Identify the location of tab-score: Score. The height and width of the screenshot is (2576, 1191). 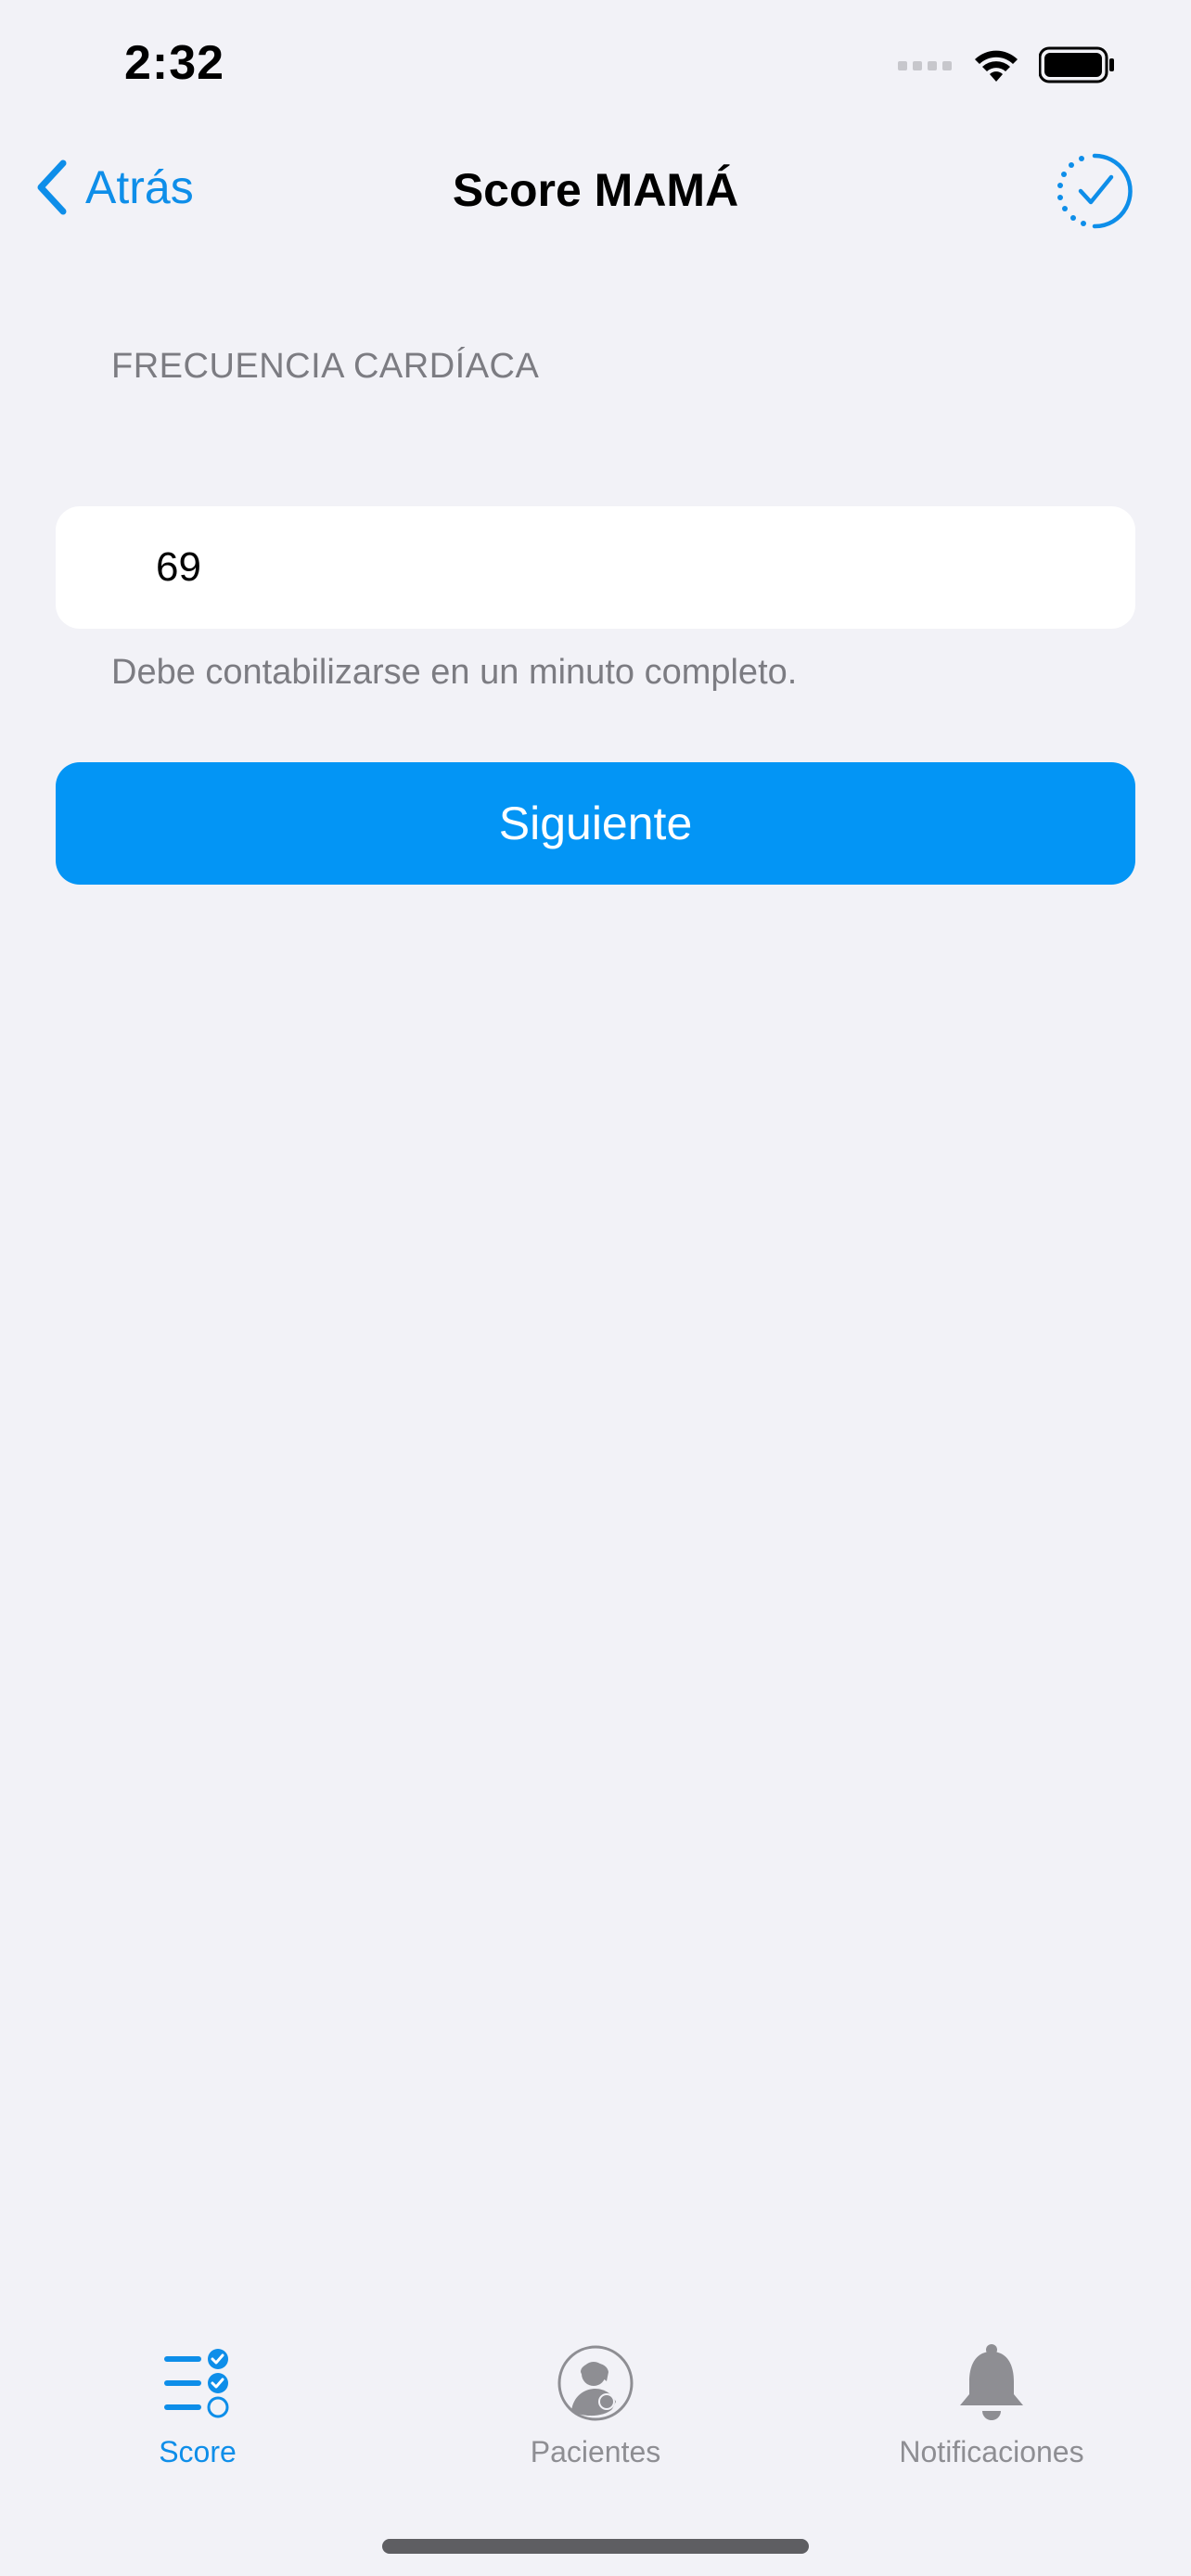
(197, 2403).